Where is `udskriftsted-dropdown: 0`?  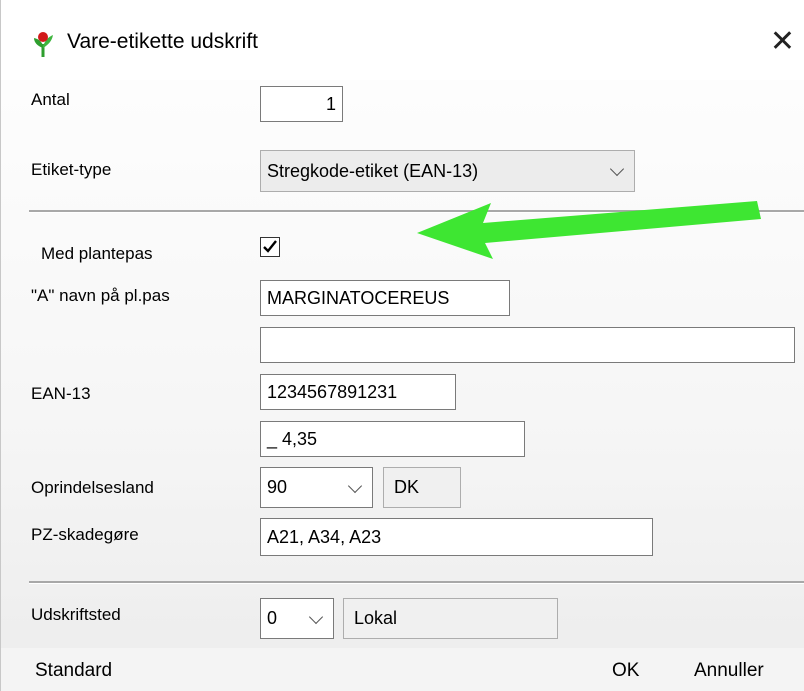 udskriftsted-dropdown: 0 is located at coordinates (297, 618).